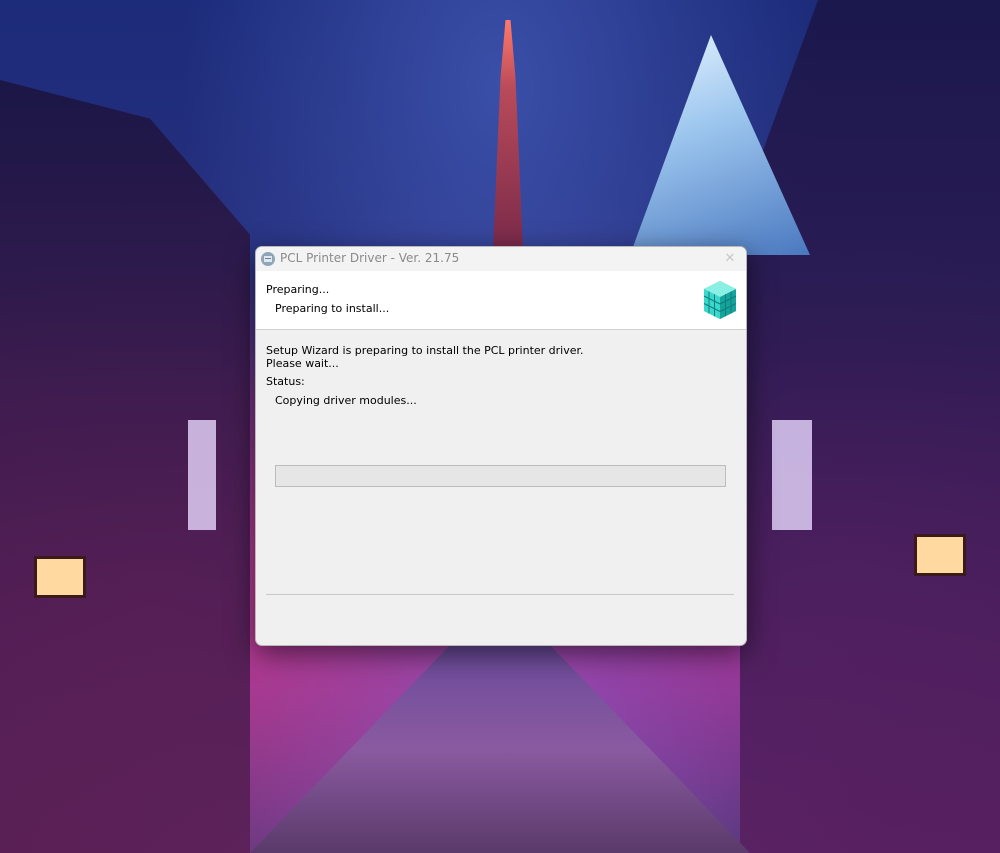 This screenshot has height=853, width=1000. Describe the element at coordinates (285, 381) in the screenshot. I see `status-label: Status:` at that location.